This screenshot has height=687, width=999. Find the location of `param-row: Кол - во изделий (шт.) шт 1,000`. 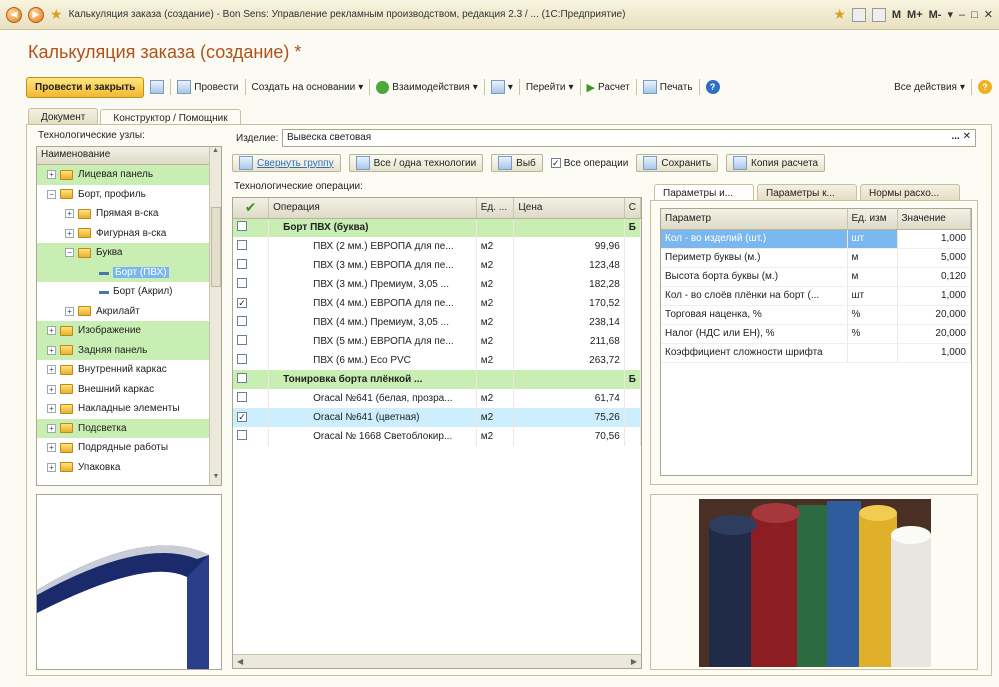

param-row: Кол - во изделий (шт.) шт 1,000 is located at coordinates (816, 239).